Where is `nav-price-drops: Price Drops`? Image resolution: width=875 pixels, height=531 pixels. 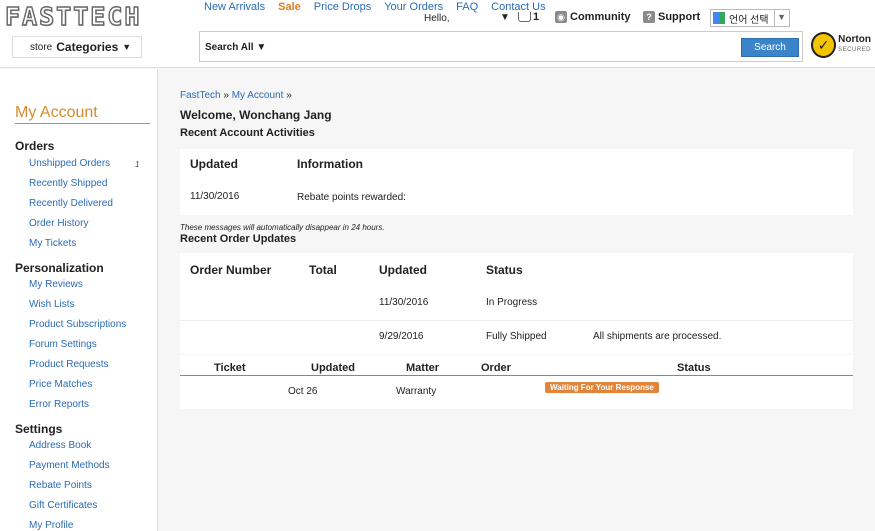
nav-price-drops: Price Drops is located at coordinates (342, 7).